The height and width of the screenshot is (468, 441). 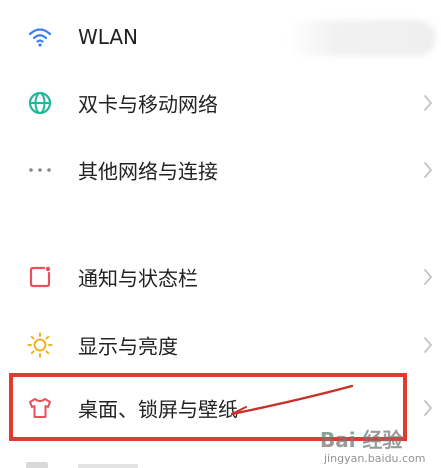 What do you see at coordinates (40, 37) in the screenshot?
I see `wifi-icon` at bounding box center [40, 37].